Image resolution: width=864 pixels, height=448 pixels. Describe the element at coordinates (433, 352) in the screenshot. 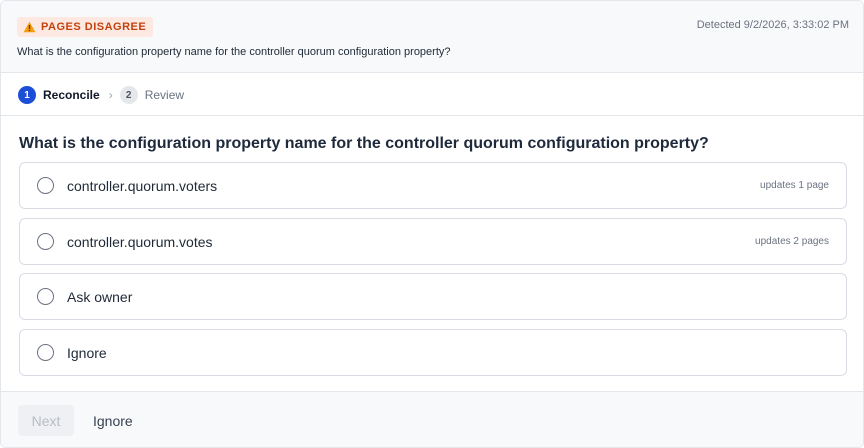

I see `option-ignore: Ignore` at that location.